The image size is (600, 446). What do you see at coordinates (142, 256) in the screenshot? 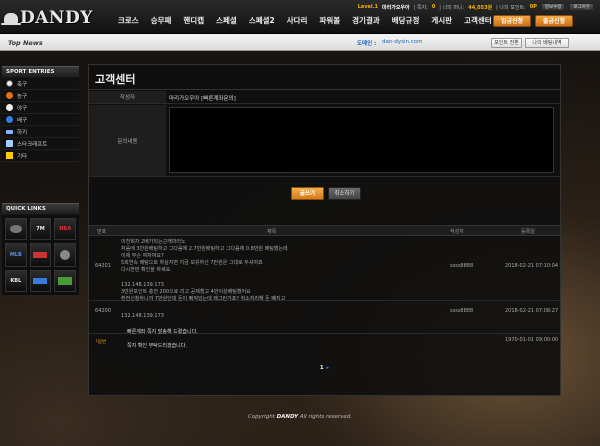
I see `message-line: 이제 무슨 여자여요?` at bounding box center [142, 256].